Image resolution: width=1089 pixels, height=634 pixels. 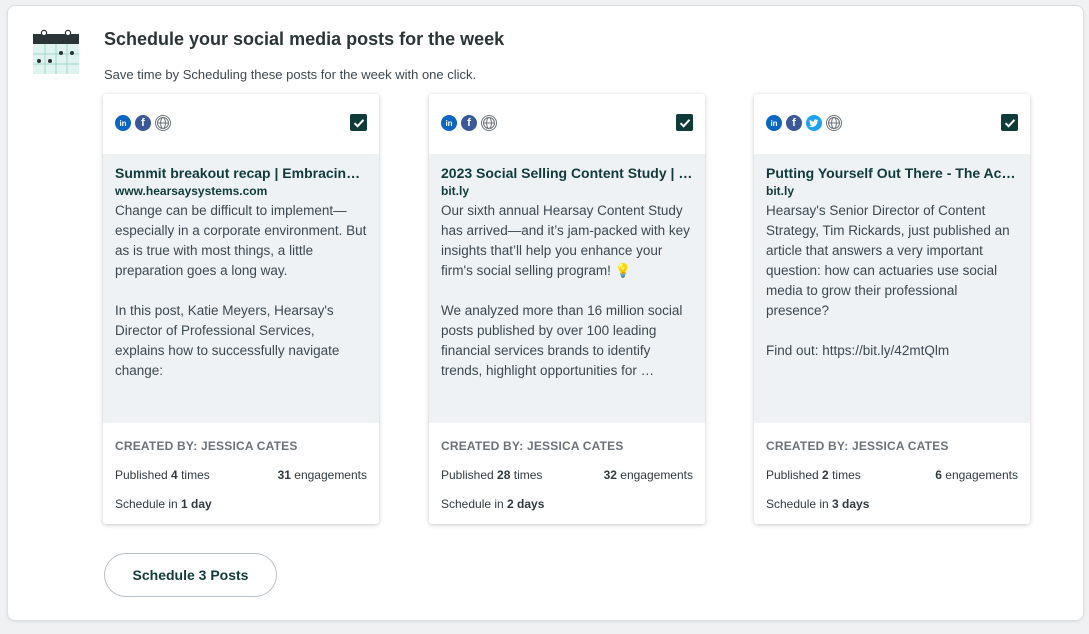 What do you see at coordinates (814, 123) in the screenshot?
I see `twitter-icon` at bounding box center [814, 123].